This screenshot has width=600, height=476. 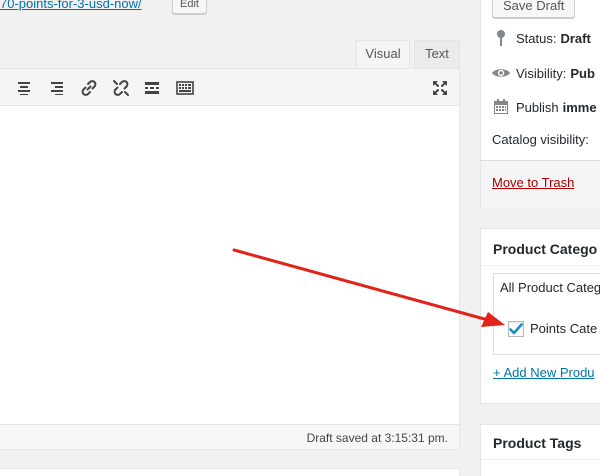 I want to click on calendar-icon, so click(x=501, y=107).